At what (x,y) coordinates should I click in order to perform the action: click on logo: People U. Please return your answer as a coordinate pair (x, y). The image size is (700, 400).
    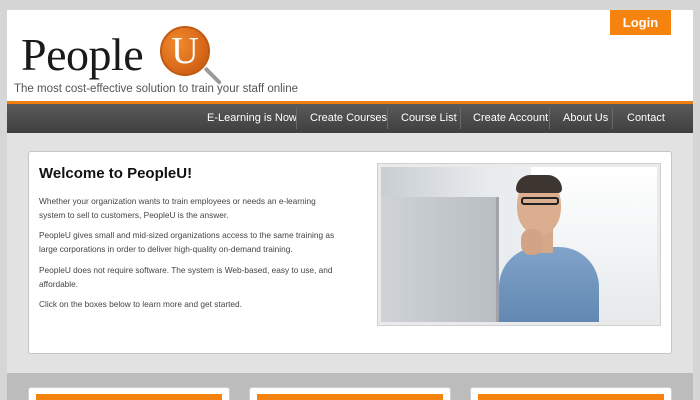
    Looking at the image, I should click on (126, 55).